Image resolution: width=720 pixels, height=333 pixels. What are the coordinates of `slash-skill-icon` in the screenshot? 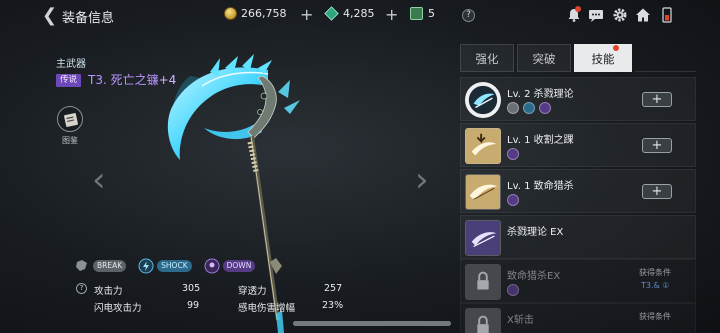 It's located at (483, 100).